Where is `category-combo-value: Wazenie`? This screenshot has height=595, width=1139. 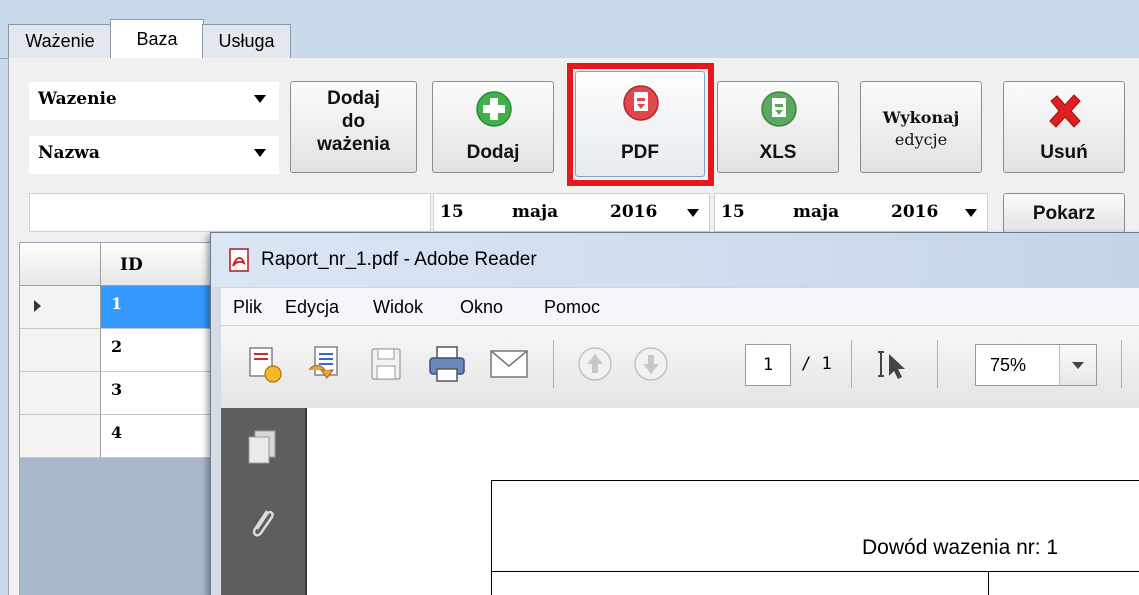
category-combo-value: Wazenie is located at coordinates (77, 99).